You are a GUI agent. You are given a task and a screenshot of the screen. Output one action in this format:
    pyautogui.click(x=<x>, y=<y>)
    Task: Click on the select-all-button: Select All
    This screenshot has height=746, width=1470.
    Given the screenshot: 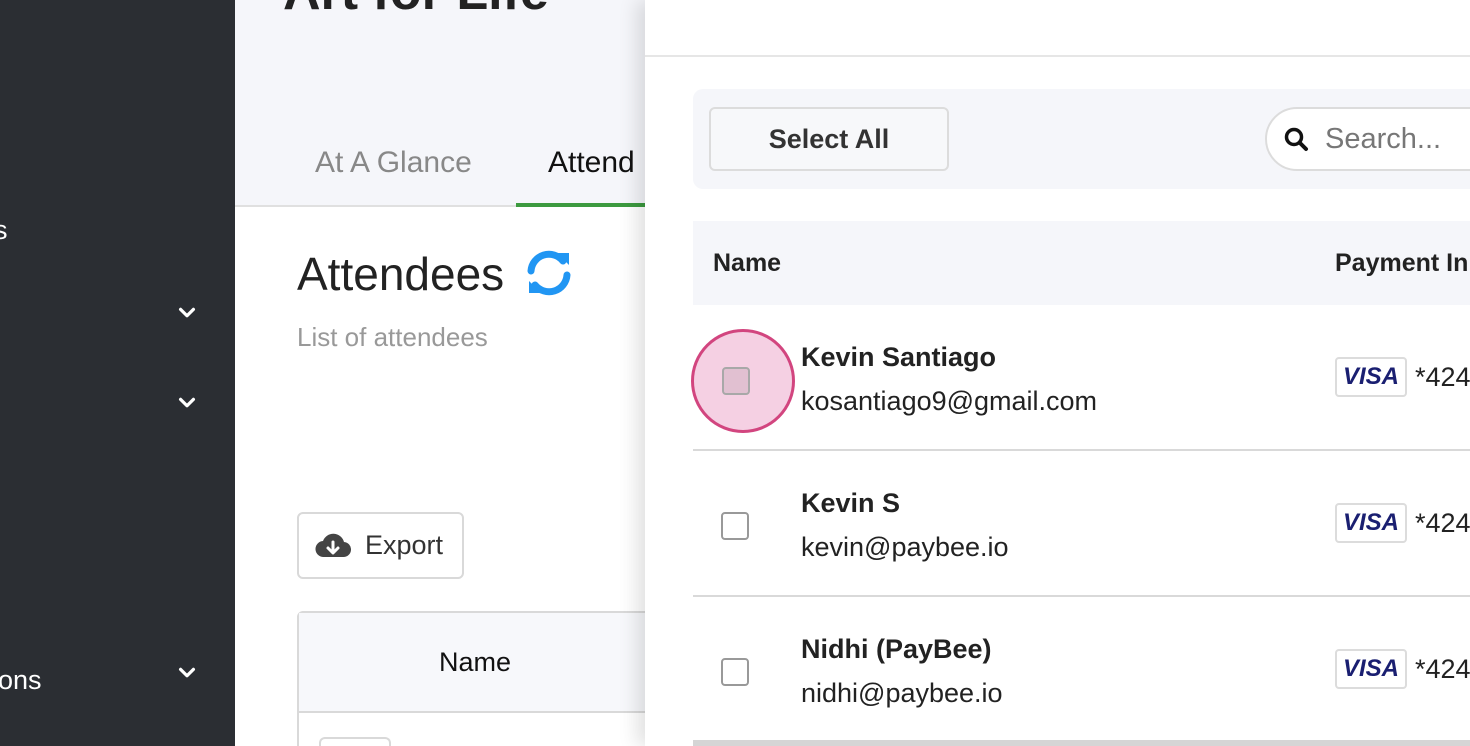 What is the action you would take?
    pyautogui.click(x=829, y=139)
    